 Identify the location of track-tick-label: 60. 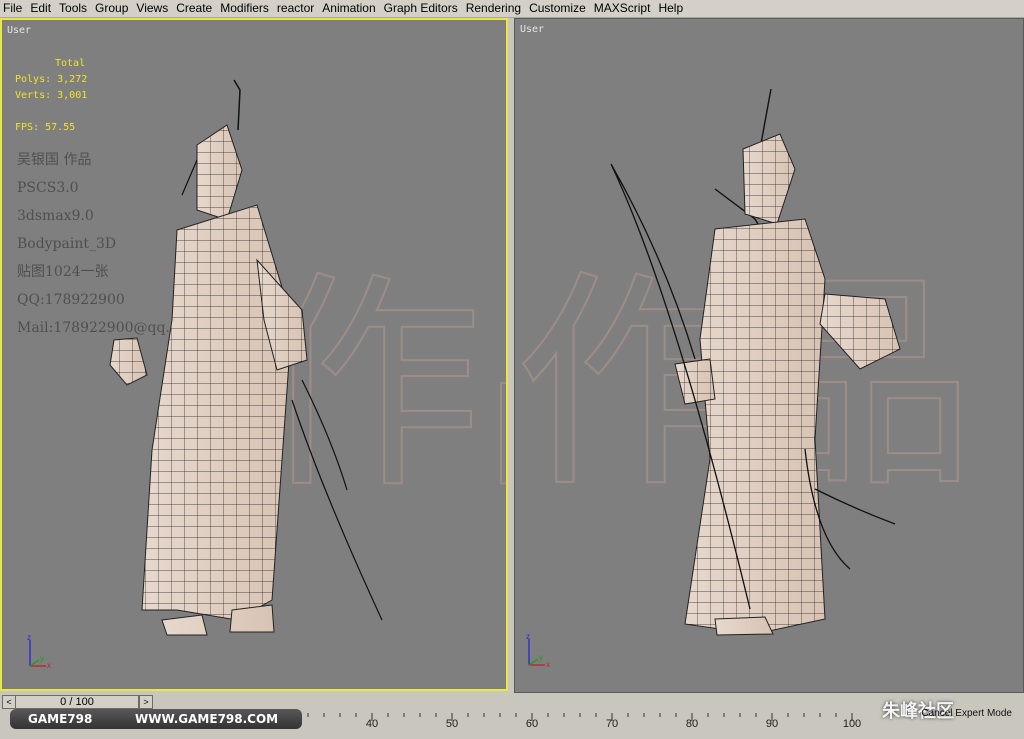
(532, 724).